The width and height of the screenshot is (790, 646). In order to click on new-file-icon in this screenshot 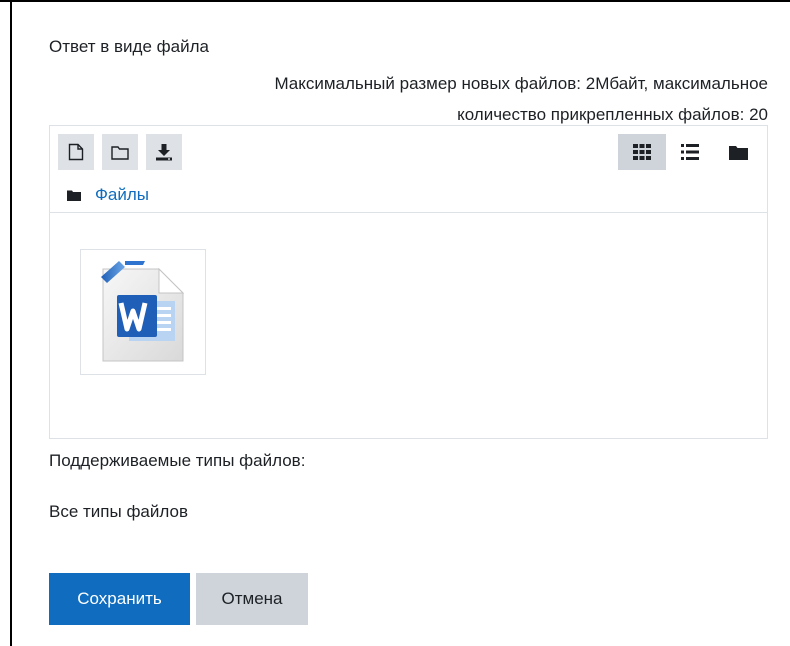, I will do `click(76, 152)`.